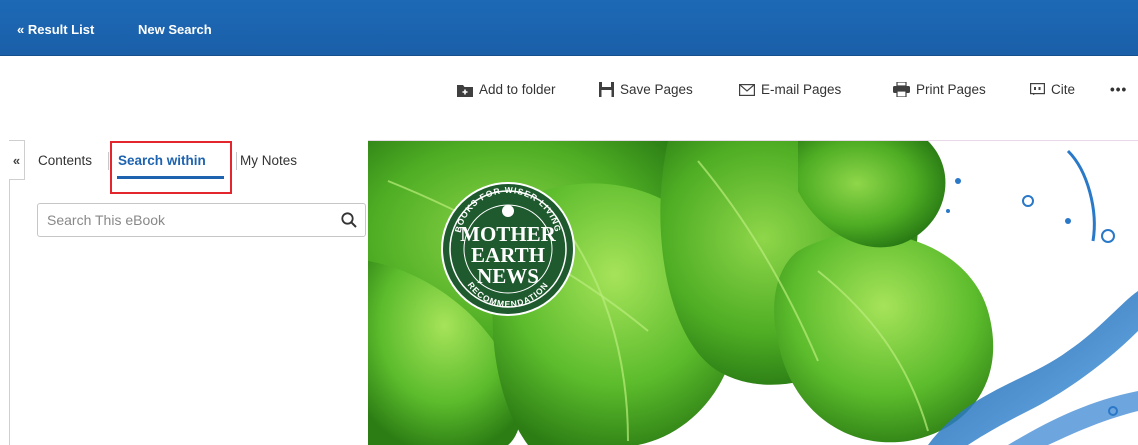  What do you see at coordinates (747, 89) in the screenshot?
I see `email-icon` at bounding box center [747, 89].